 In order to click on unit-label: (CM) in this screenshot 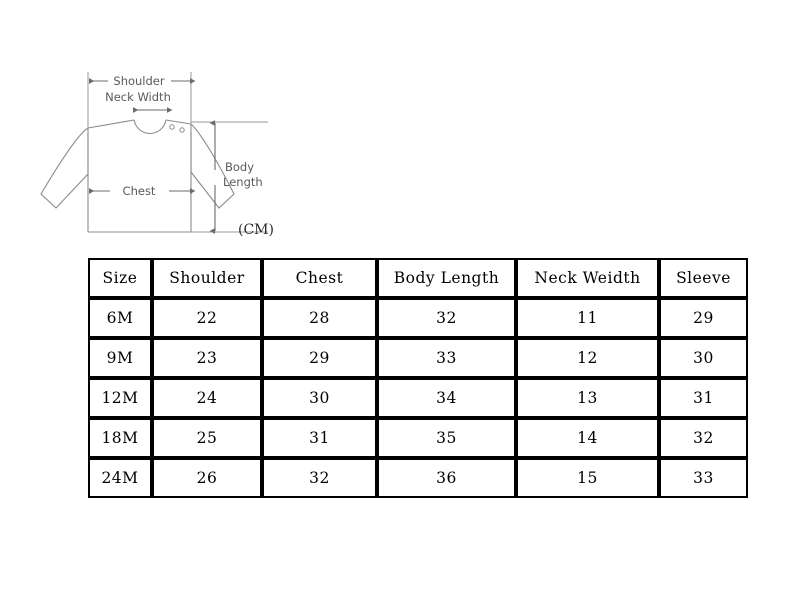, I will do `click(256, 230)`.